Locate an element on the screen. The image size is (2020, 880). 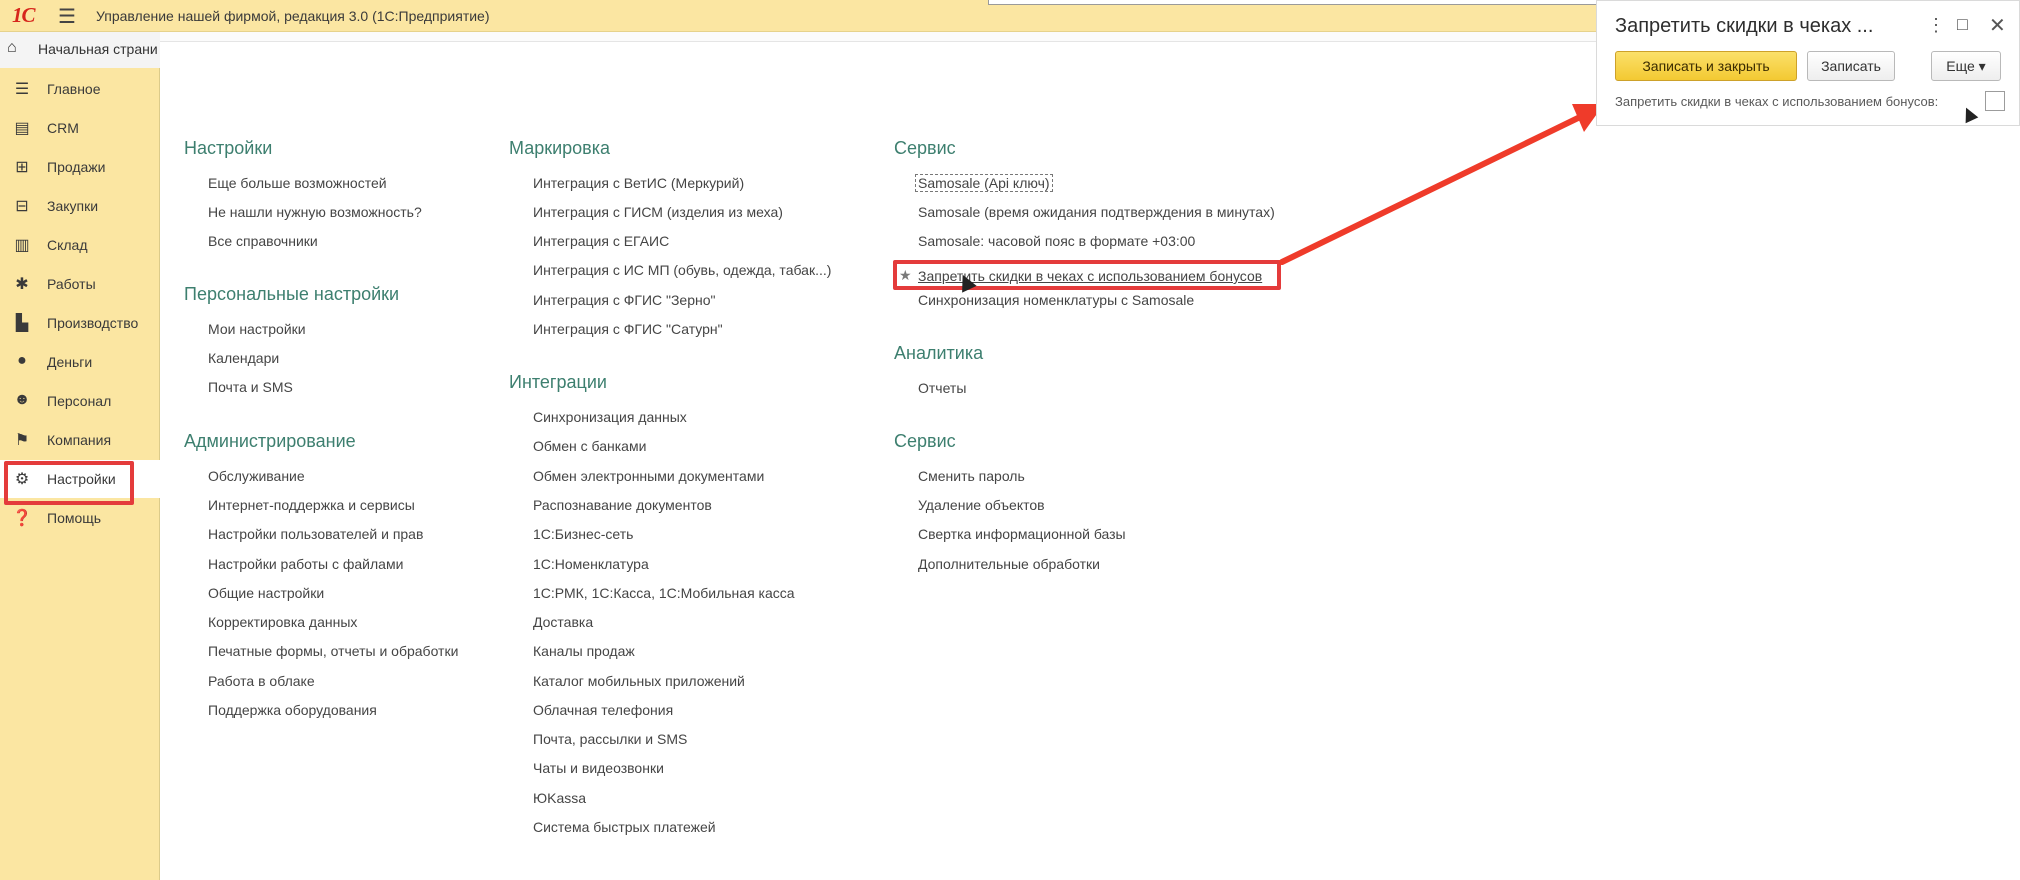
sidebar-item-production: ▙ Производство is located at coordinates (80, 323).